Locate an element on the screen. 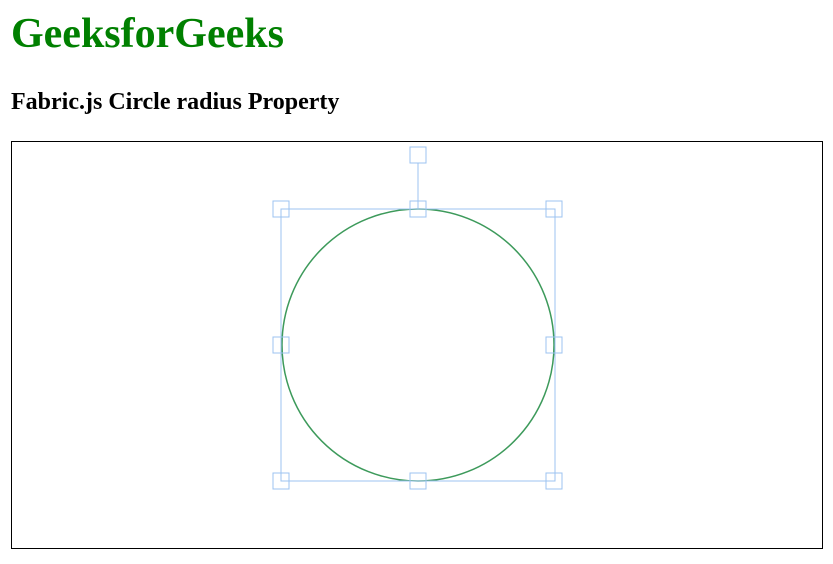  site-title: GeeksforGeeks is located at coordinates (147, 34).